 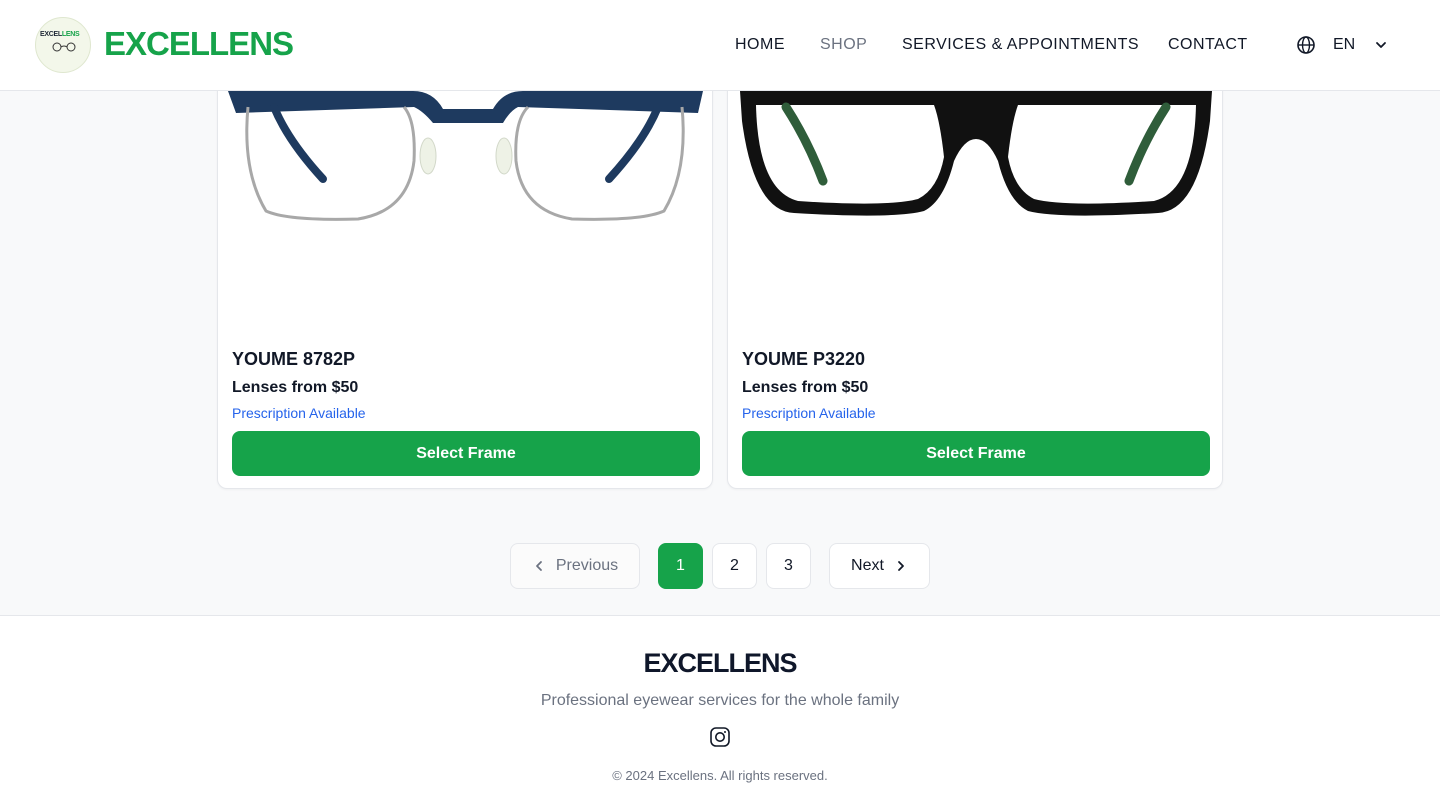 I want to click on nav-services: SERVICES & APPOINTMENTS, so click(x=1020, y=45).